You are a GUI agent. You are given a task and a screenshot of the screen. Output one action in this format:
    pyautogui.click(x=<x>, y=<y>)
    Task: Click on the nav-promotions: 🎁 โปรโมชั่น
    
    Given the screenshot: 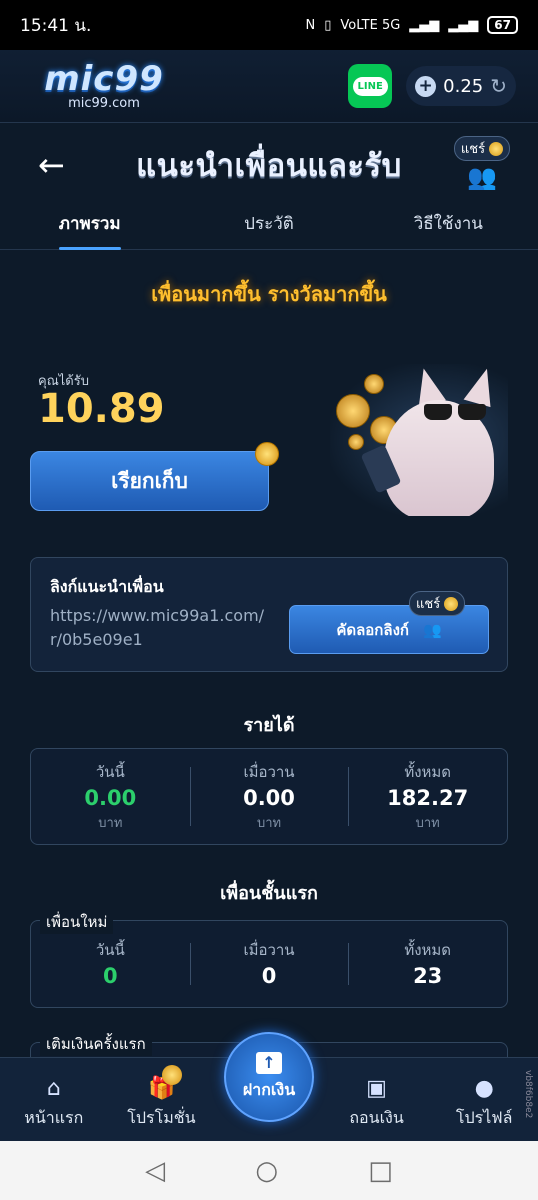 What is the action you would take?
    pyautogui.click(x=162, y=1099)
    